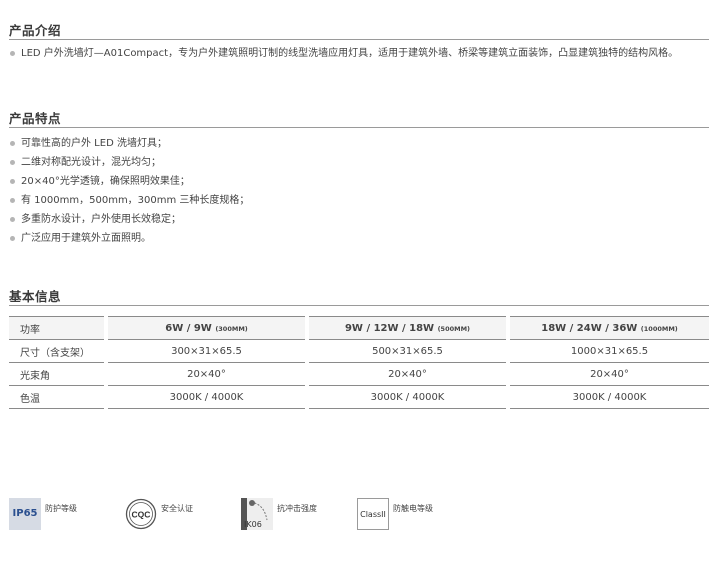 The image size is (724, 565). Describe the element at coordinates (57, 351) in the screenshot. I see `row-label: 尺寸（含支架）` at that location.